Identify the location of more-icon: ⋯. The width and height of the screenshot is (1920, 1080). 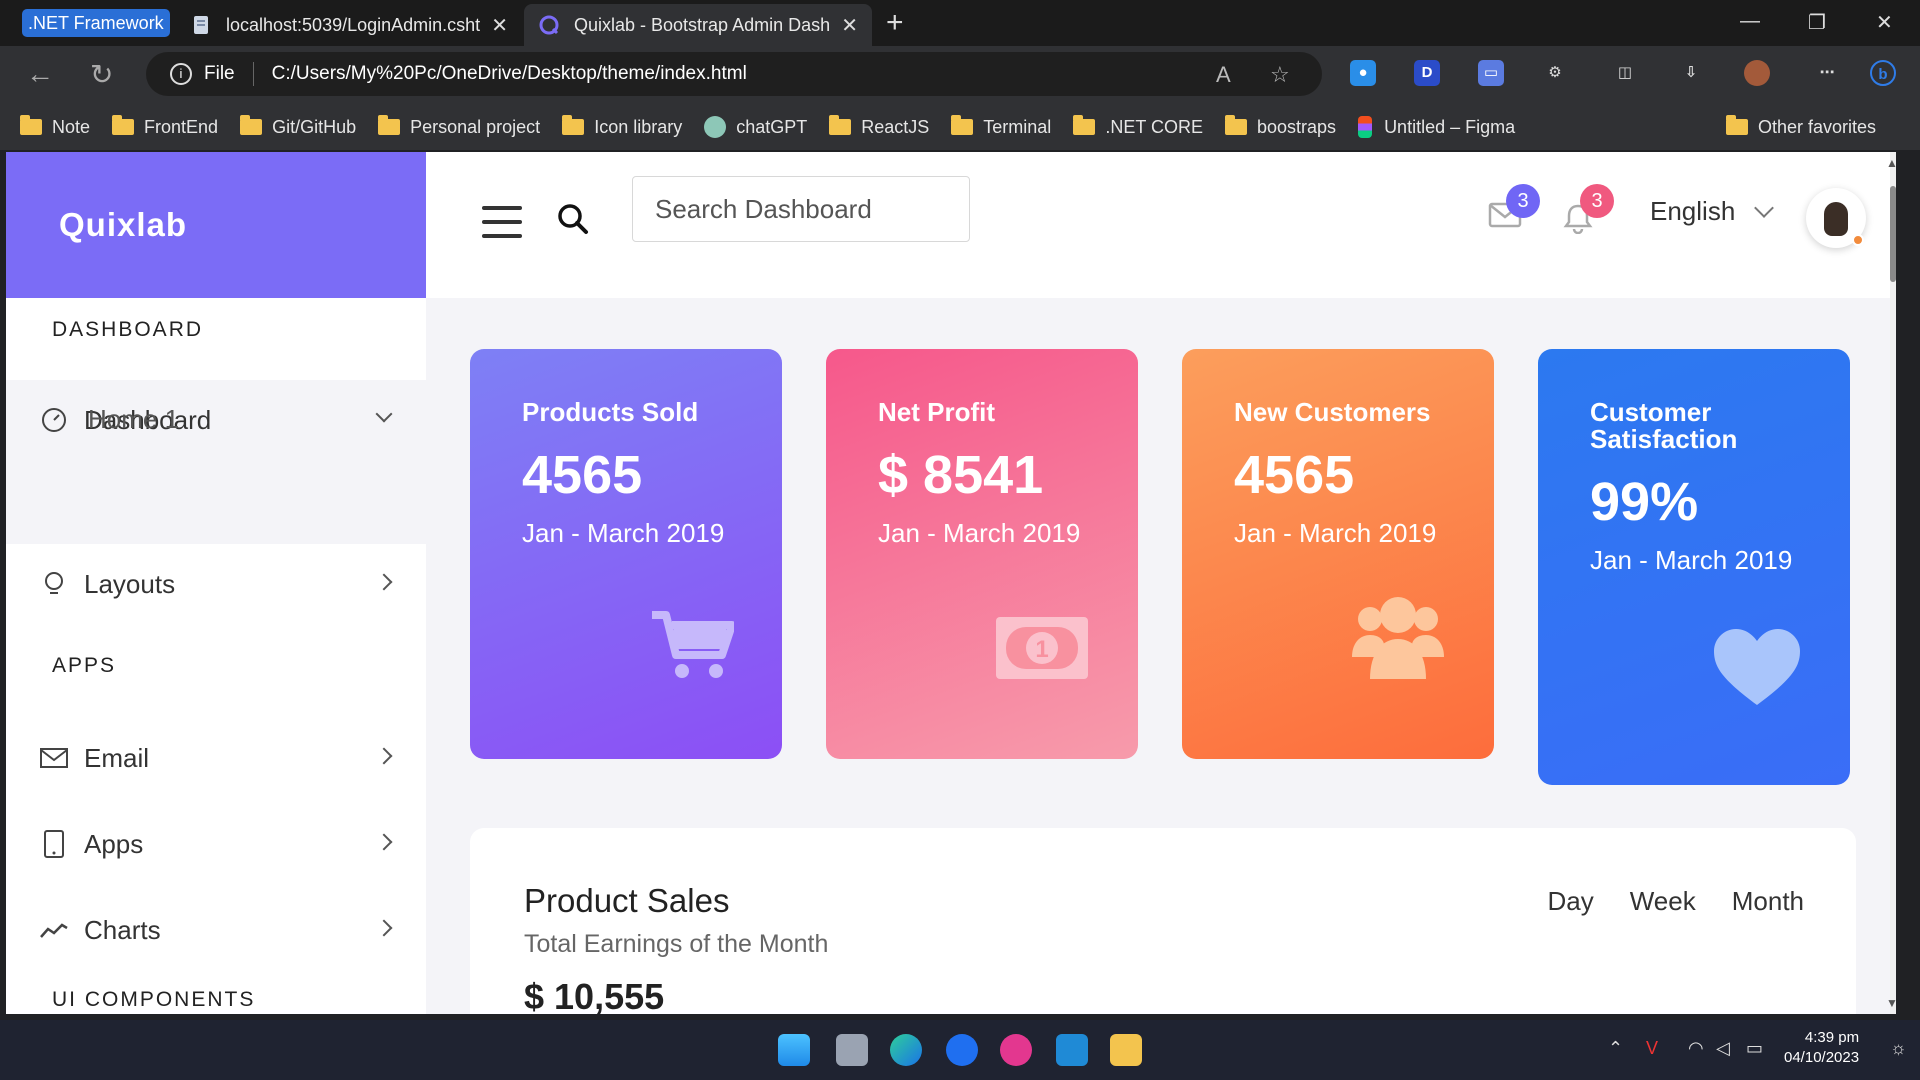
(1827, 73).